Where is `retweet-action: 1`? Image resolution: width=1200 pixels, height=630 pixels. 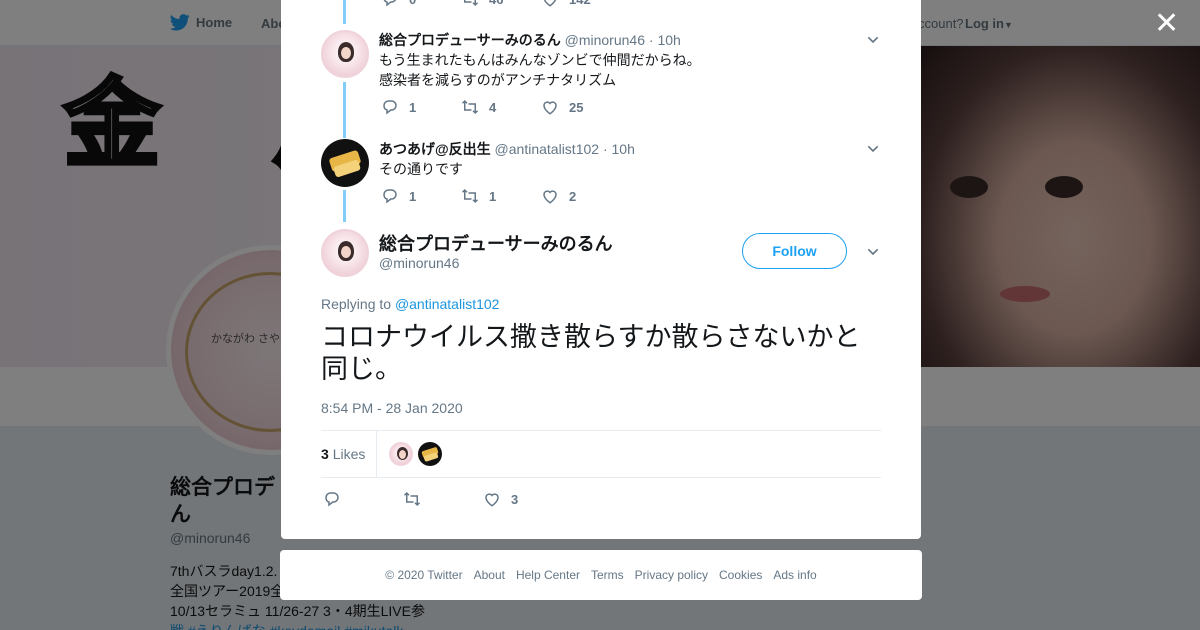
retweet-action: 1 is located at coordinates (501, 196).